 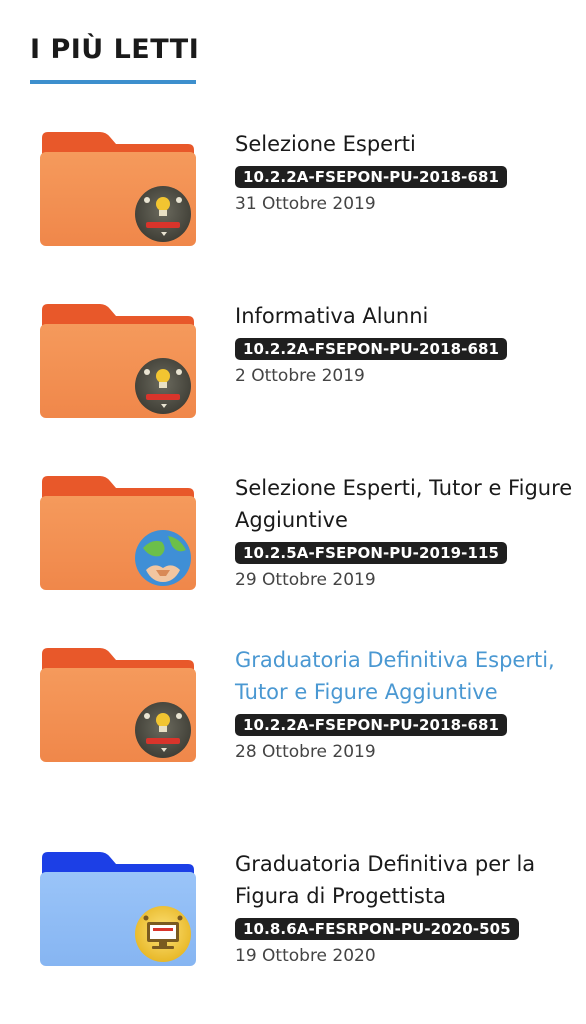 What do you see at coordinates (405, 316) in the screenshot?
I see `item-title-link: Informativa Alunni` at bounding box center [405, 316].